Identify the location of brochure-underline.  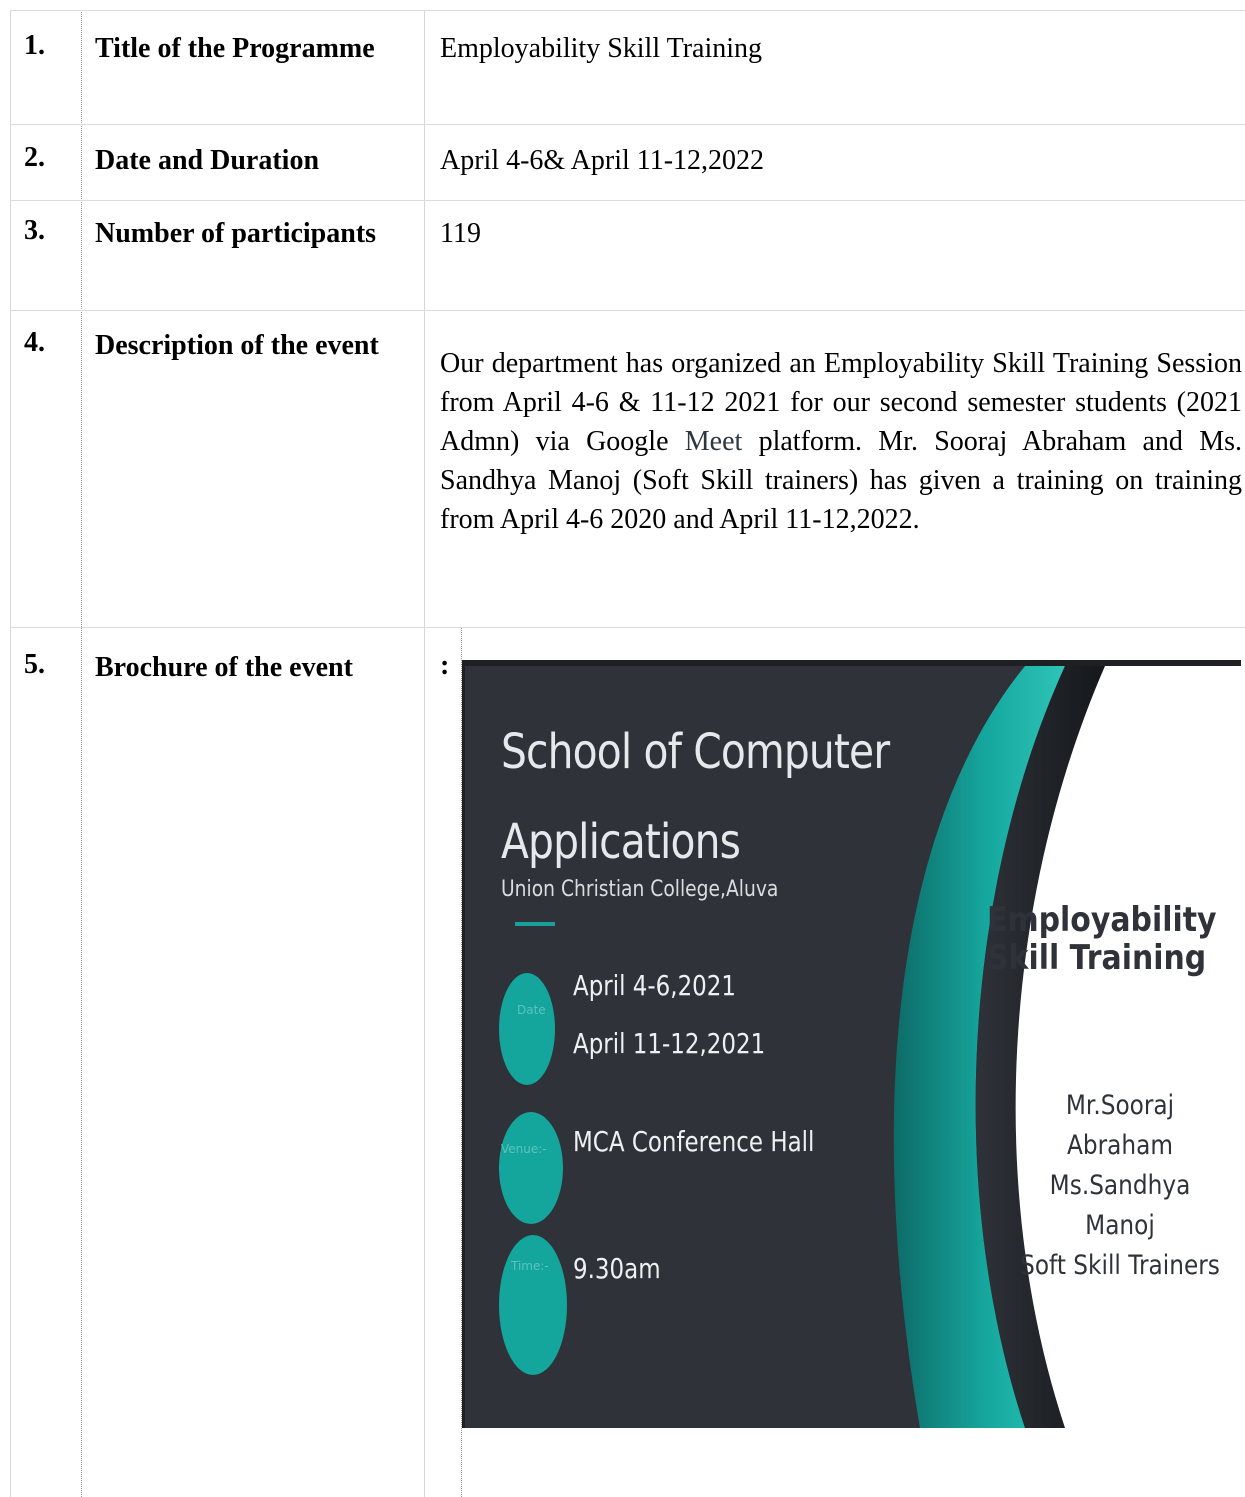
(535, 924).